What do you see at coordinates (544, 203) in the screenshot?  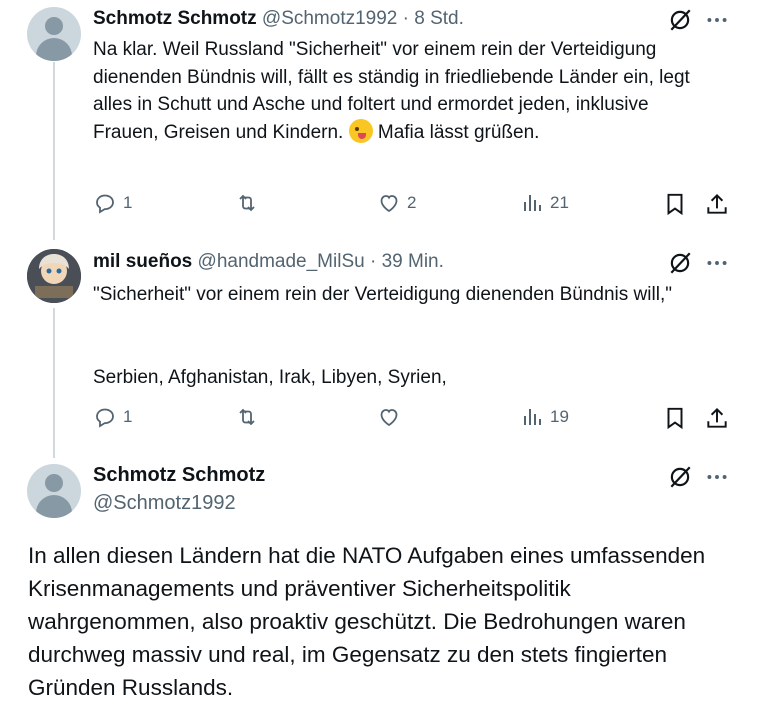 I see `views-button: 21` at bounding box center [544, 203].